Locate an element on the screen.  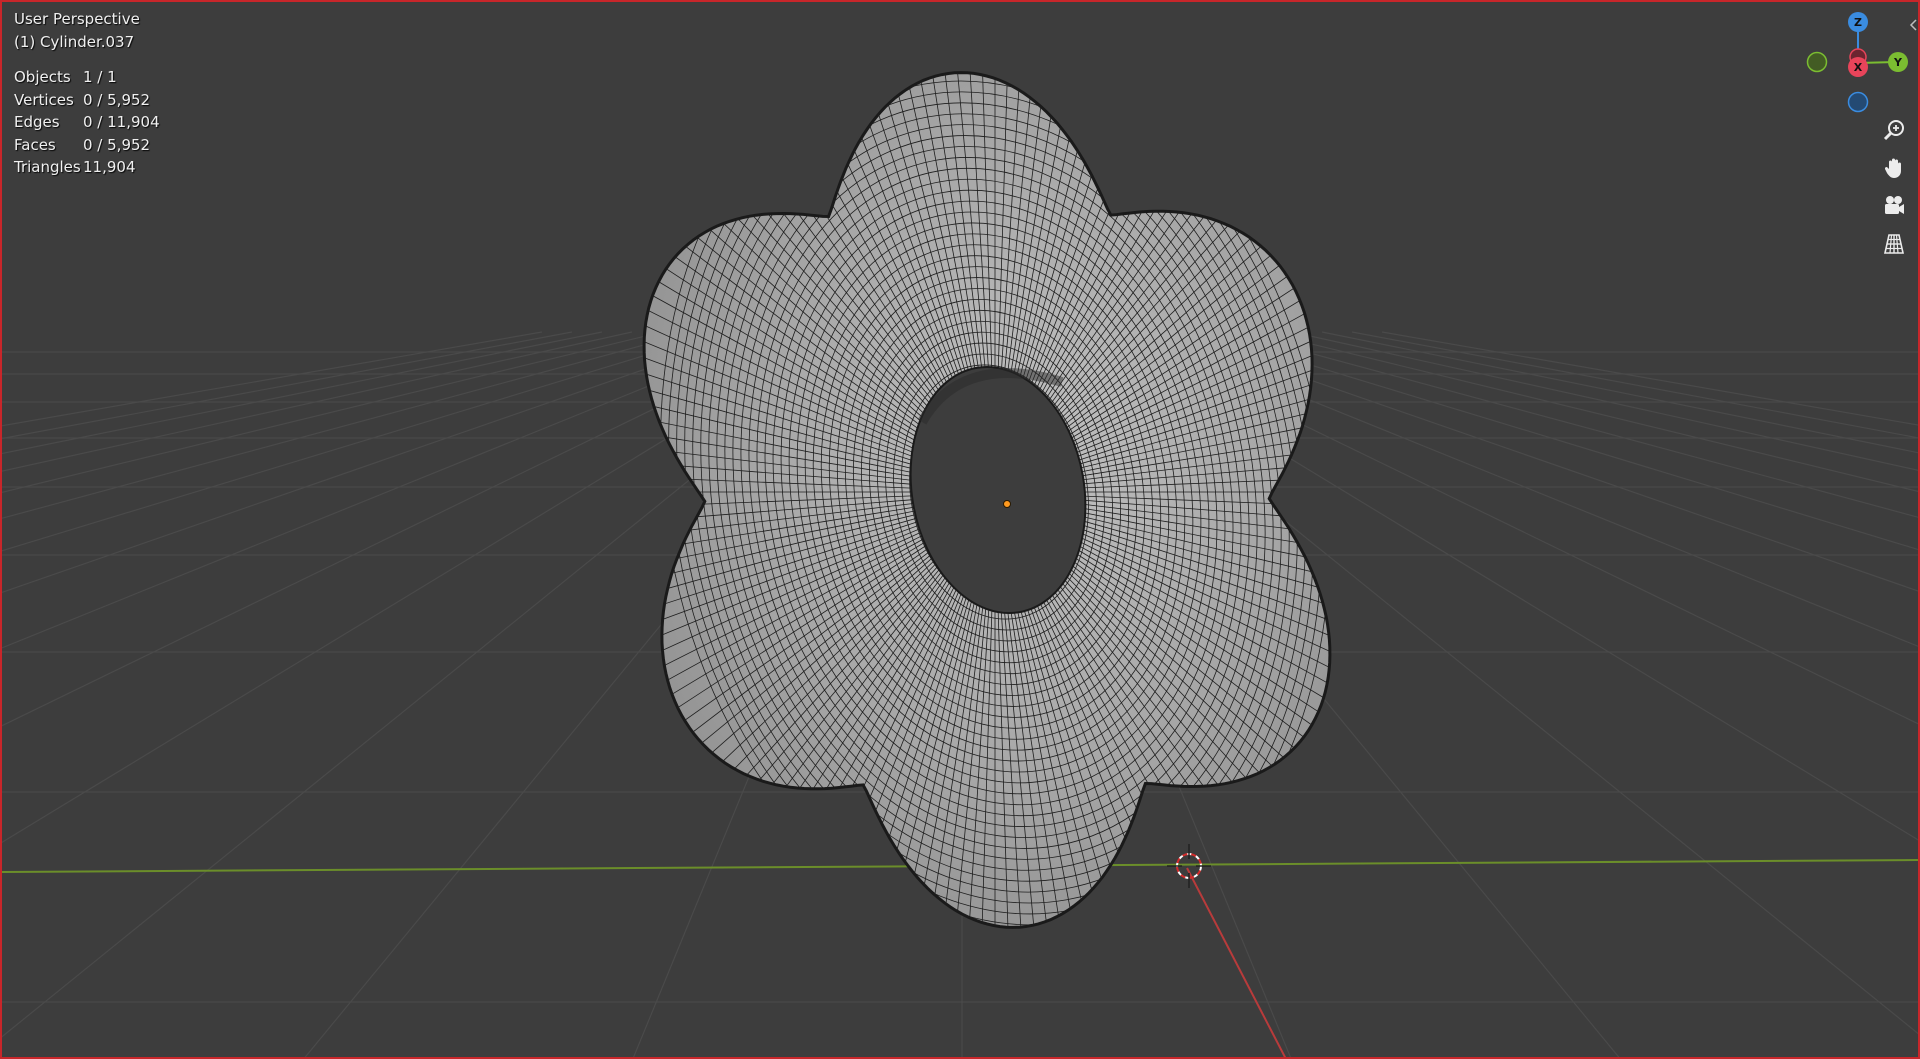
stat-label: Edges is located at coordinates (37, 122).